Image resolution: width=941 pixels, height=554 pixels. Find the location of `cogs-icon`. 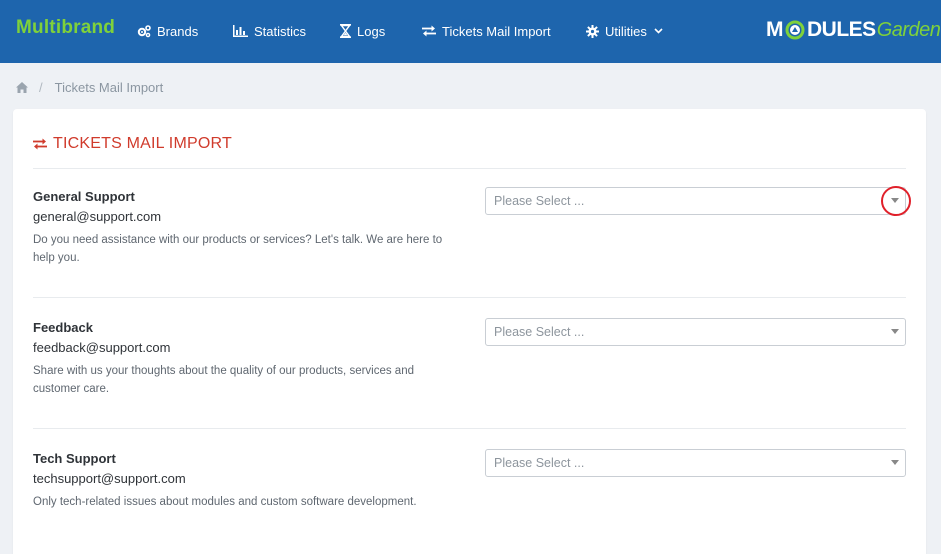

cogs-icon is located at coordinates (144, 30).